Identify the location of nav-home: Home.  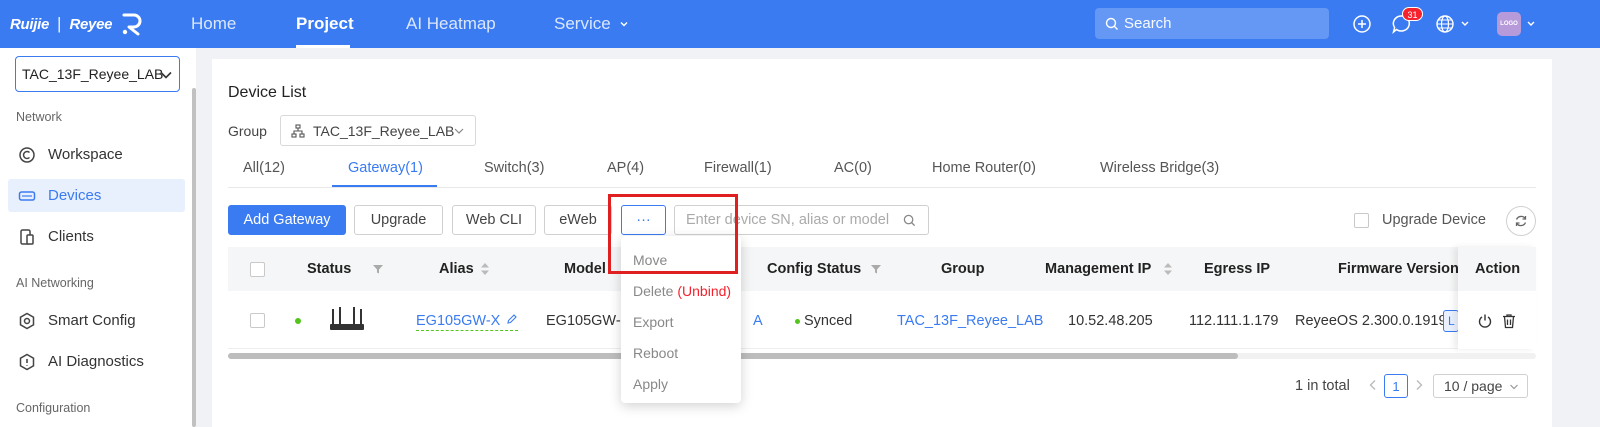
(213, 24).